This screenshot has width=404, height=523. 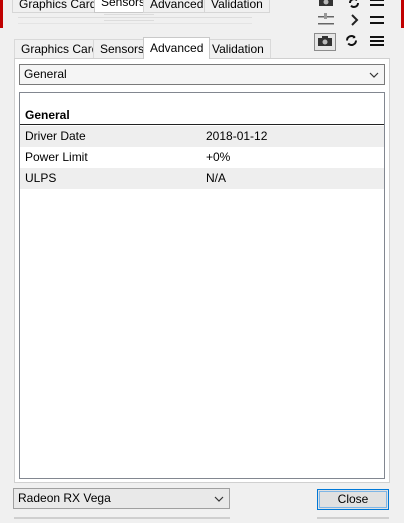 I want to click on ghost-toolbar, so click(x=350, y=14).